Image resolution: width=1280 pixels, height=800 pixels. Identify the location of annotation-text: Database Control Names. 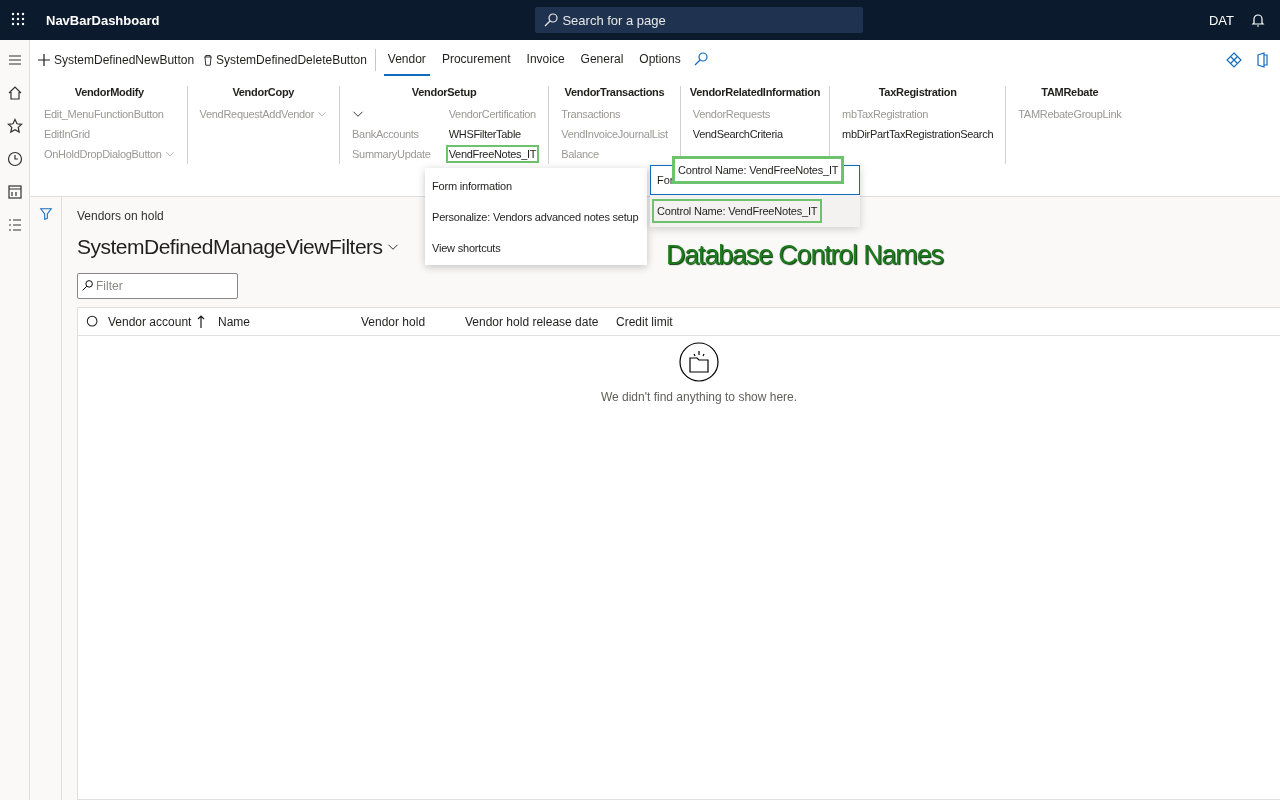
(804, 255).